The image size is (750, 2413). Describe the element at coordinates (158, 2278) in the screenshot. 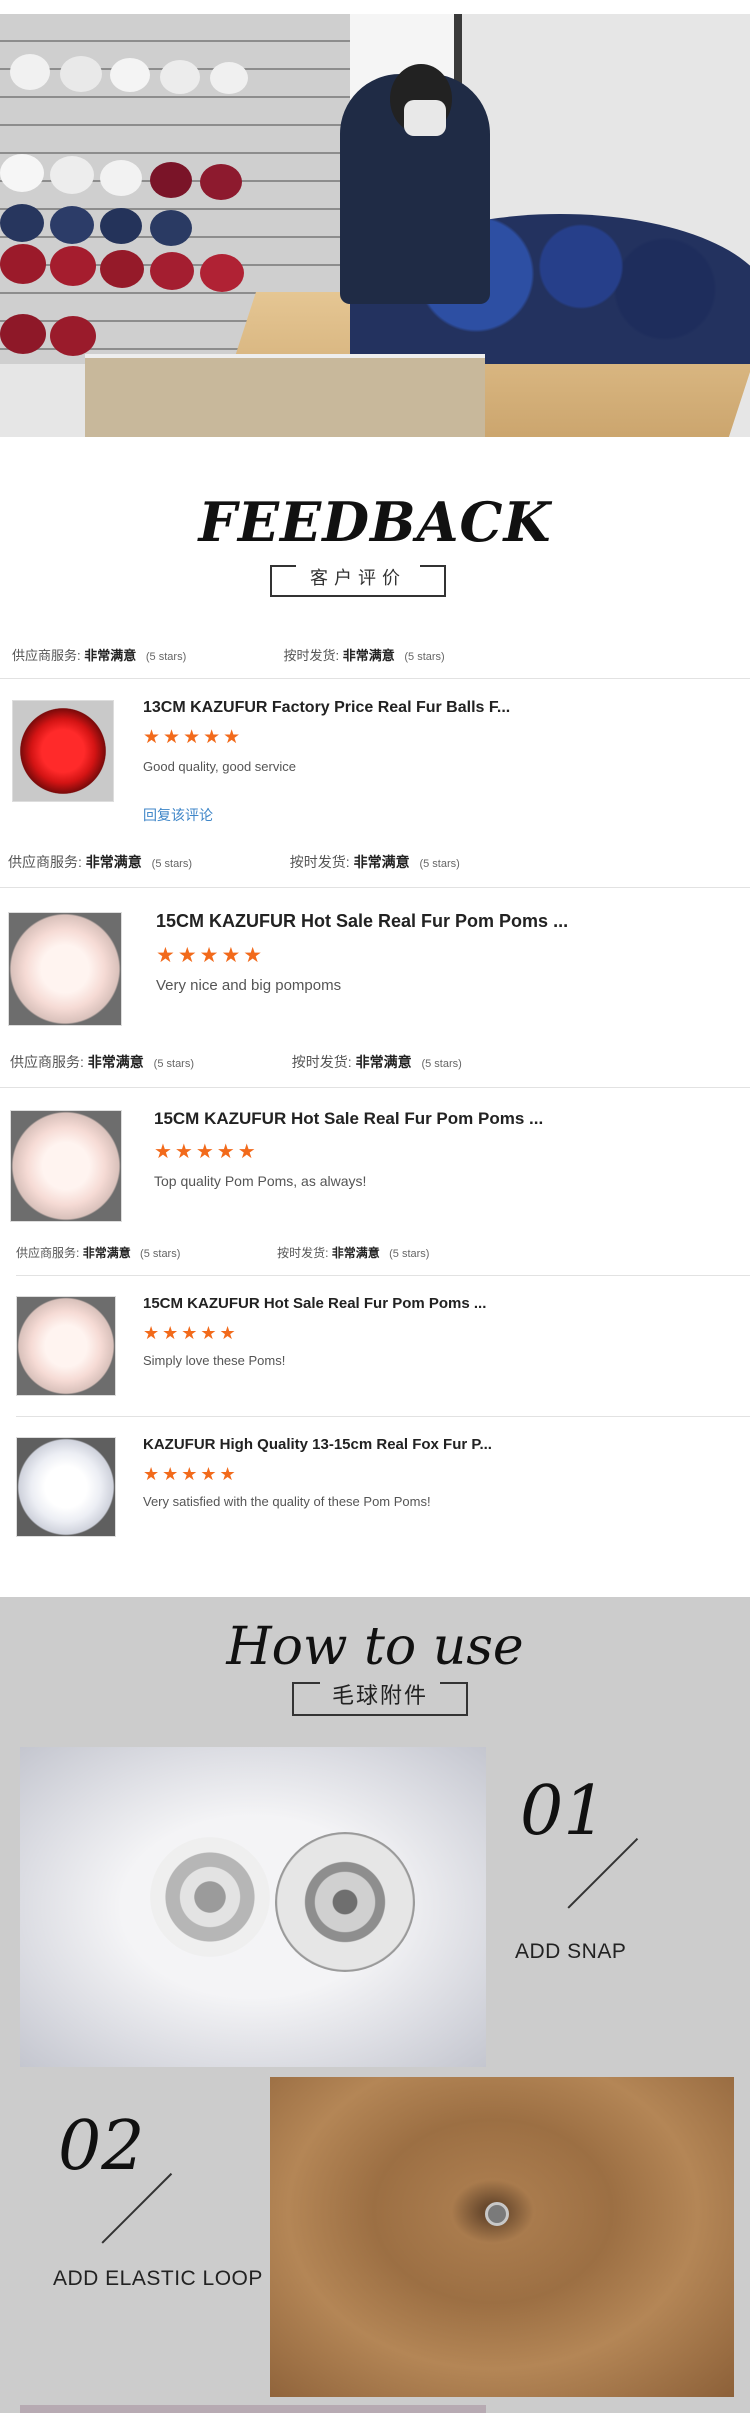

I see `step-label: ADD ELASTIC LOOP` at that location.